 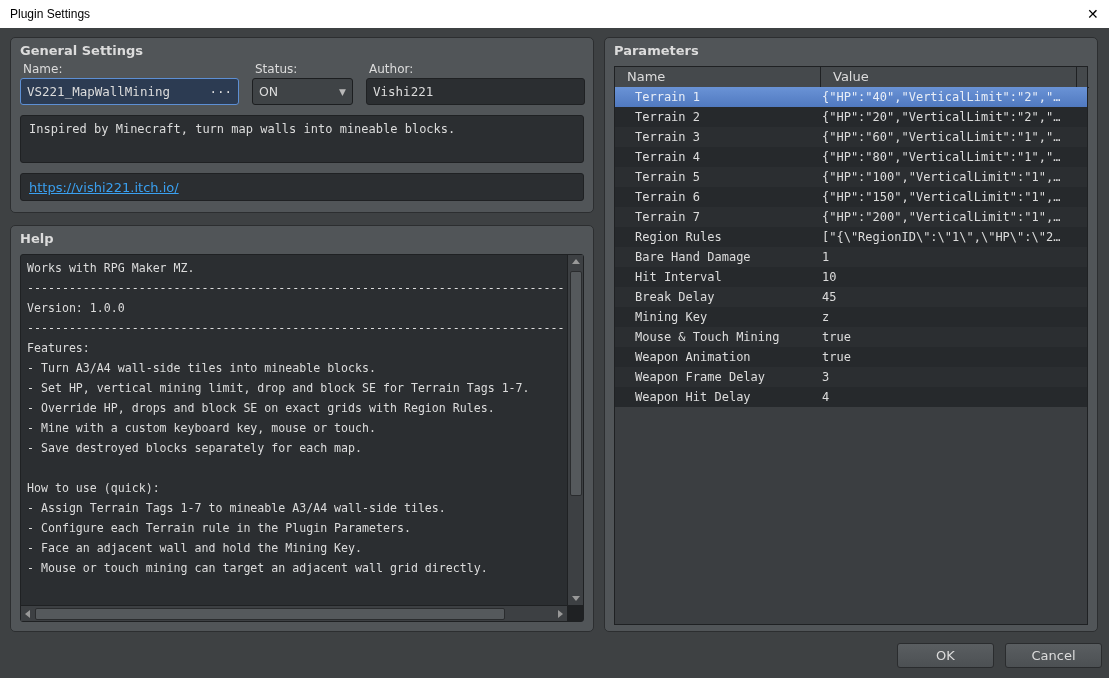 What do you see at coordinates (668, 117) in the screenshot?
I see `parameter-name: Terrain 2` at bounding box center [668, 117].